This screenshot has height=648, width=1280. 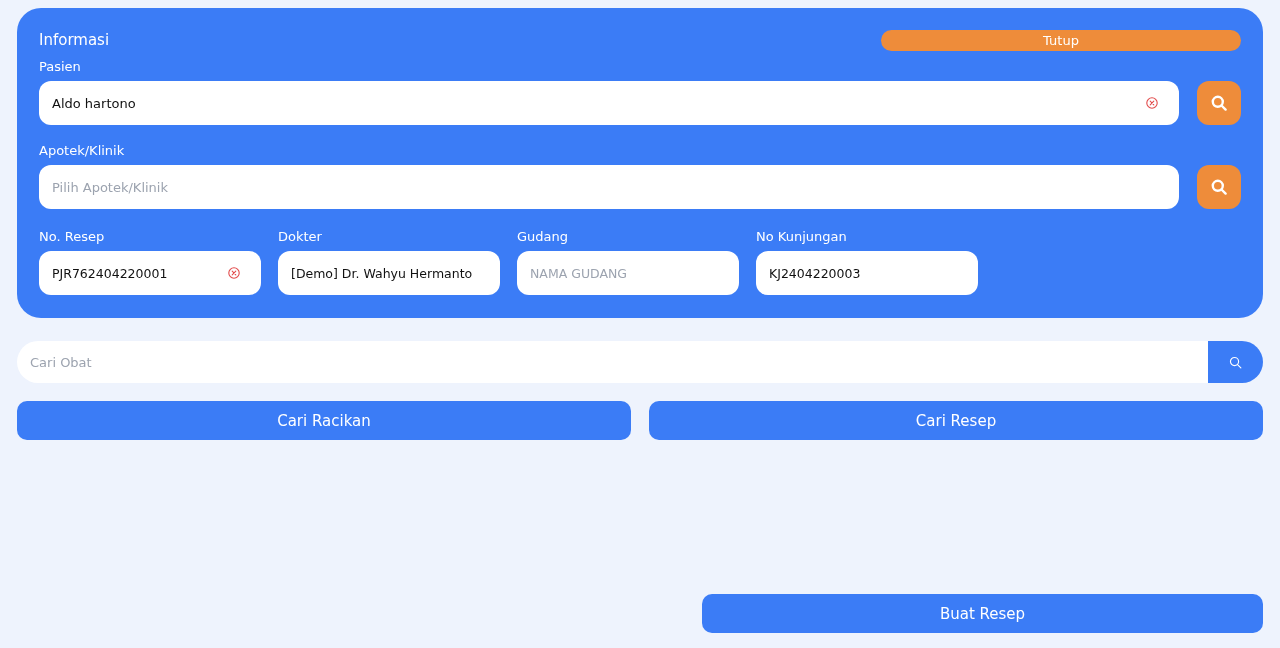 I want to click on search-field: Cari Obat, so click(x=612, y=362).